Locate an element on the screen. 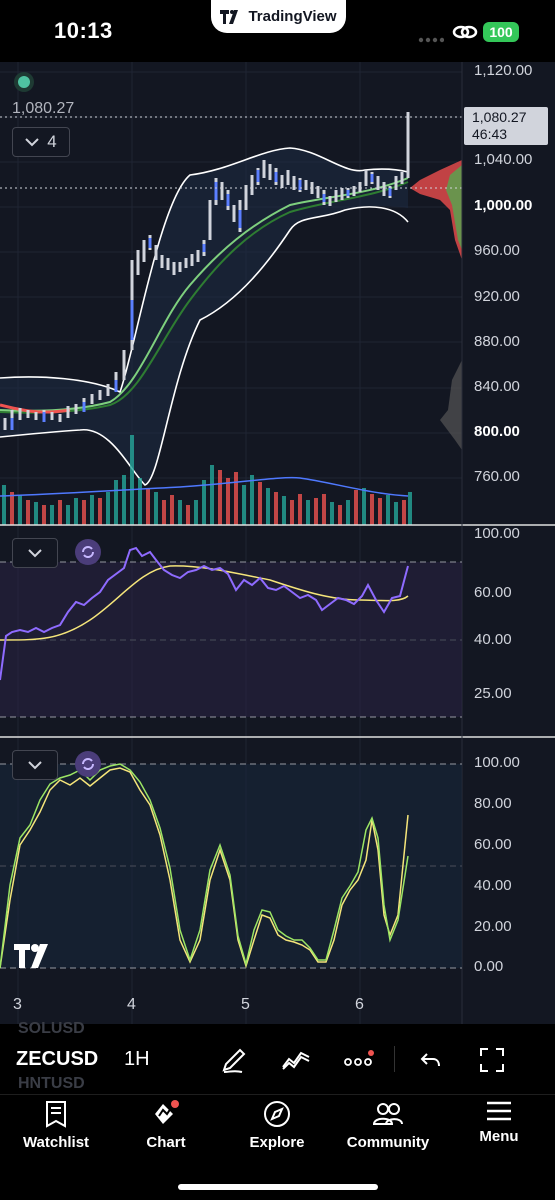 The height and width of the screenshot is (1200, 555). indicator-count: 4 is located at coordinates (52, 141).